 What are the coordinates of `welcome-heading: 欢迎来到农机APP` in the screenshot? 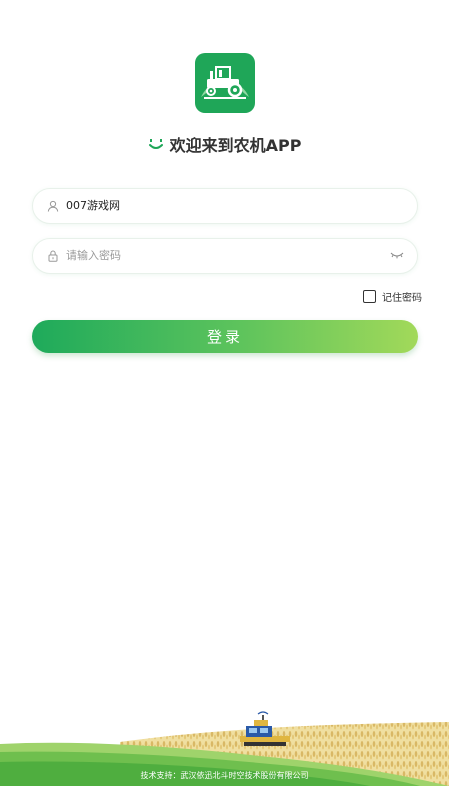 It's located at (224, 144).